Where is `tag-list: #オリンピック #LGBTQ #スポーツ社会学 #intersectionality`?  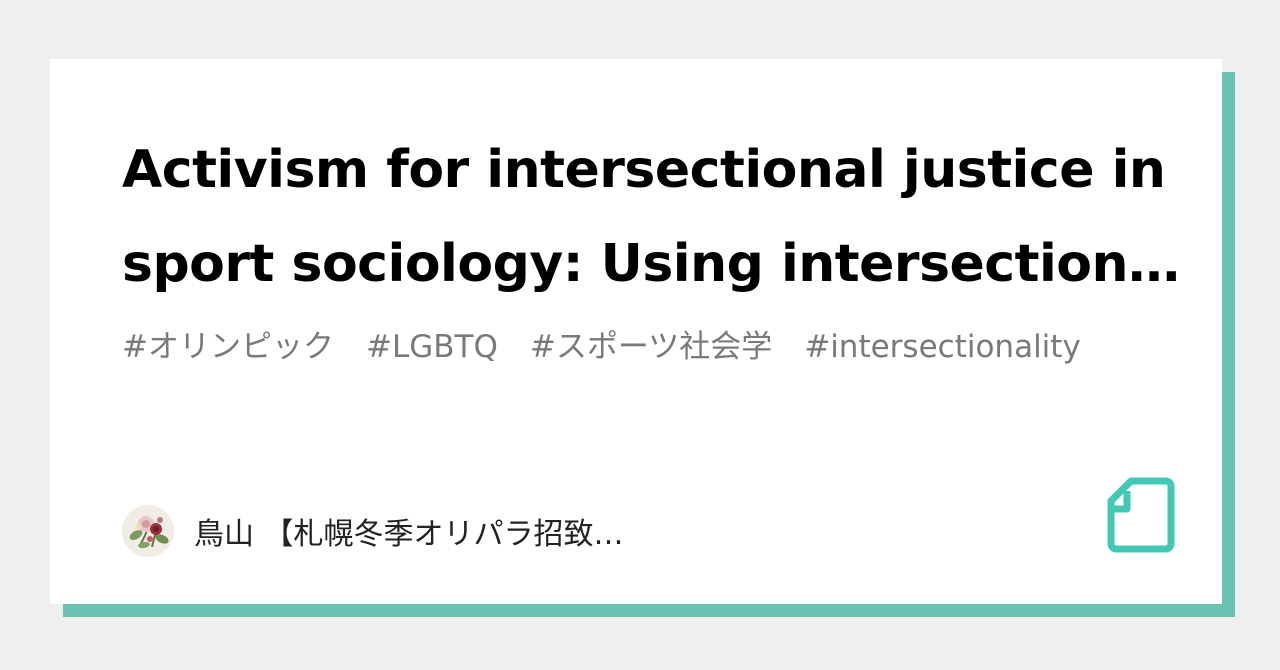
tag-list: #オリンピック #LGBTQ #スポーツ社会学 #intersectionality is located at coordinates (637, 347).